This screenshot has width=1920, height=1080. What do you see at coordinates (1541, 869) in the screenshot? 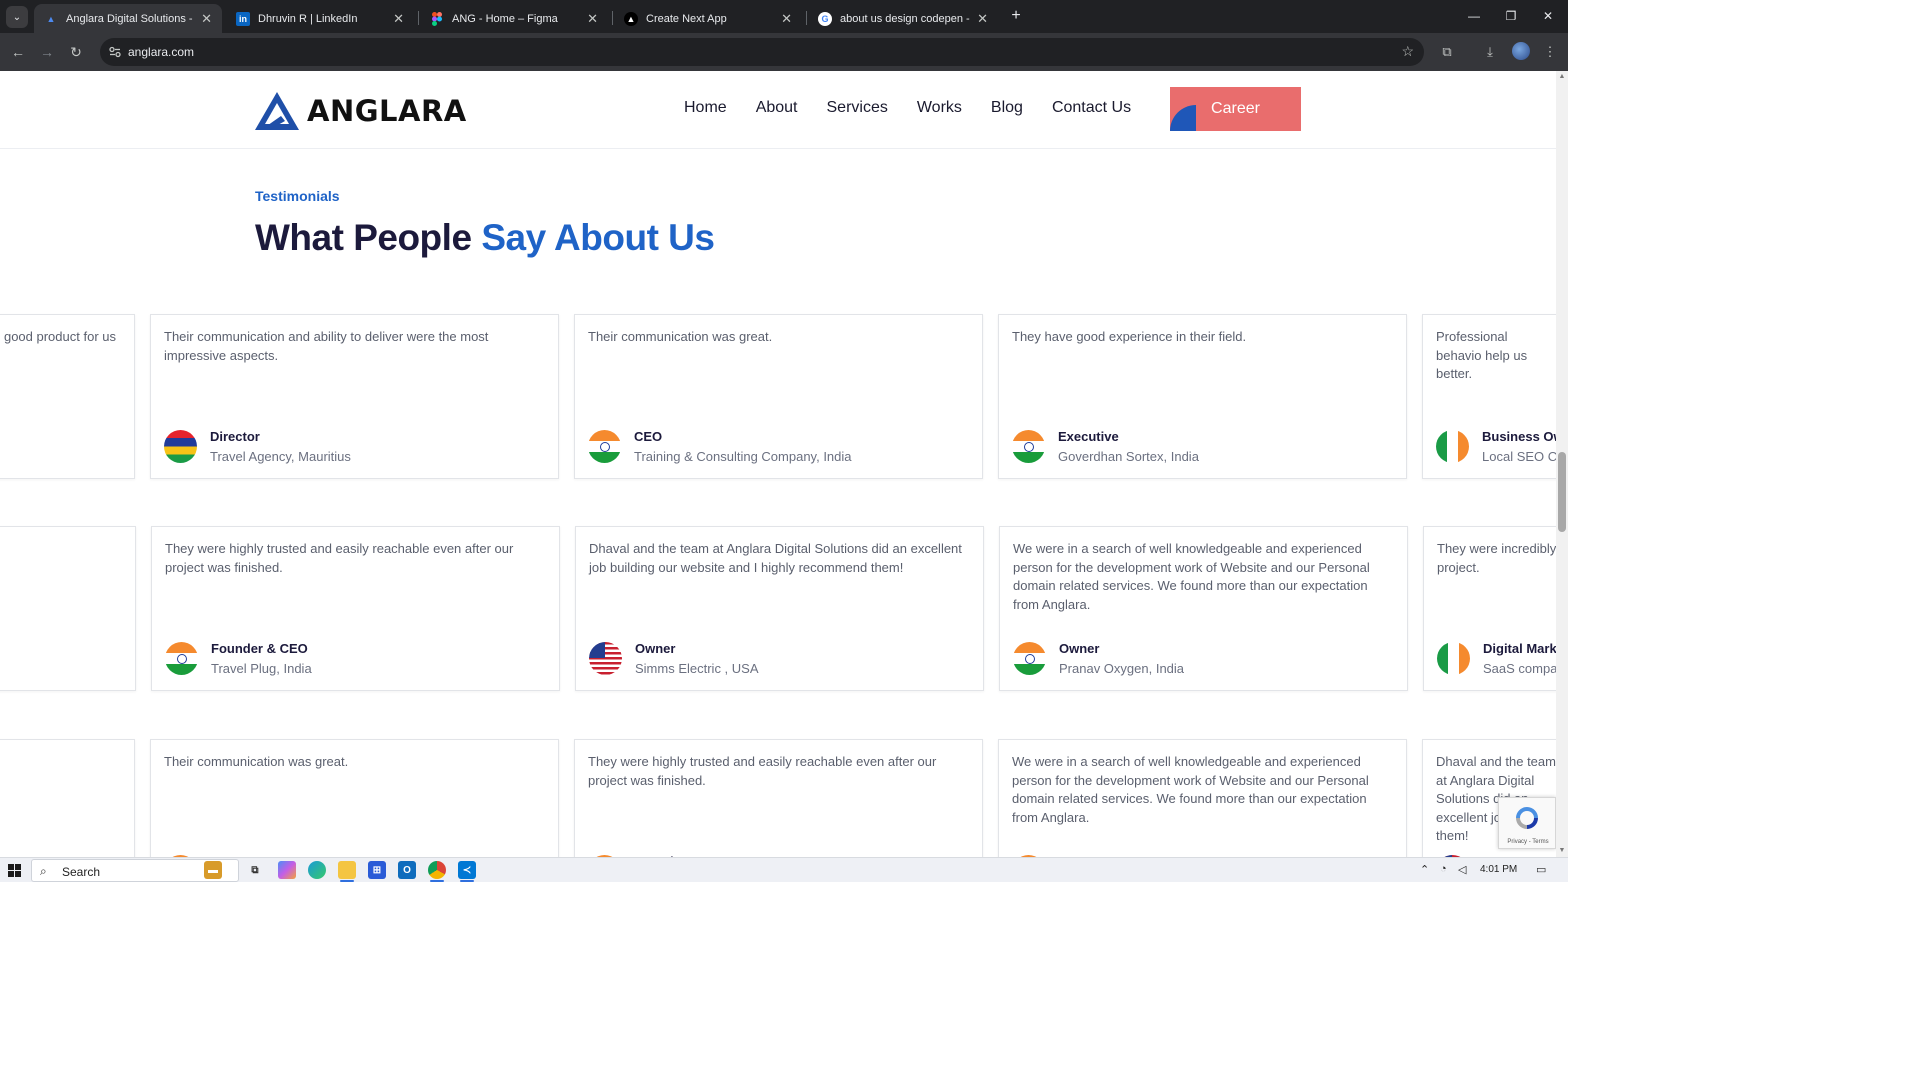
I see `notifications-icon: ▭` at bounding box center [1541, 869].